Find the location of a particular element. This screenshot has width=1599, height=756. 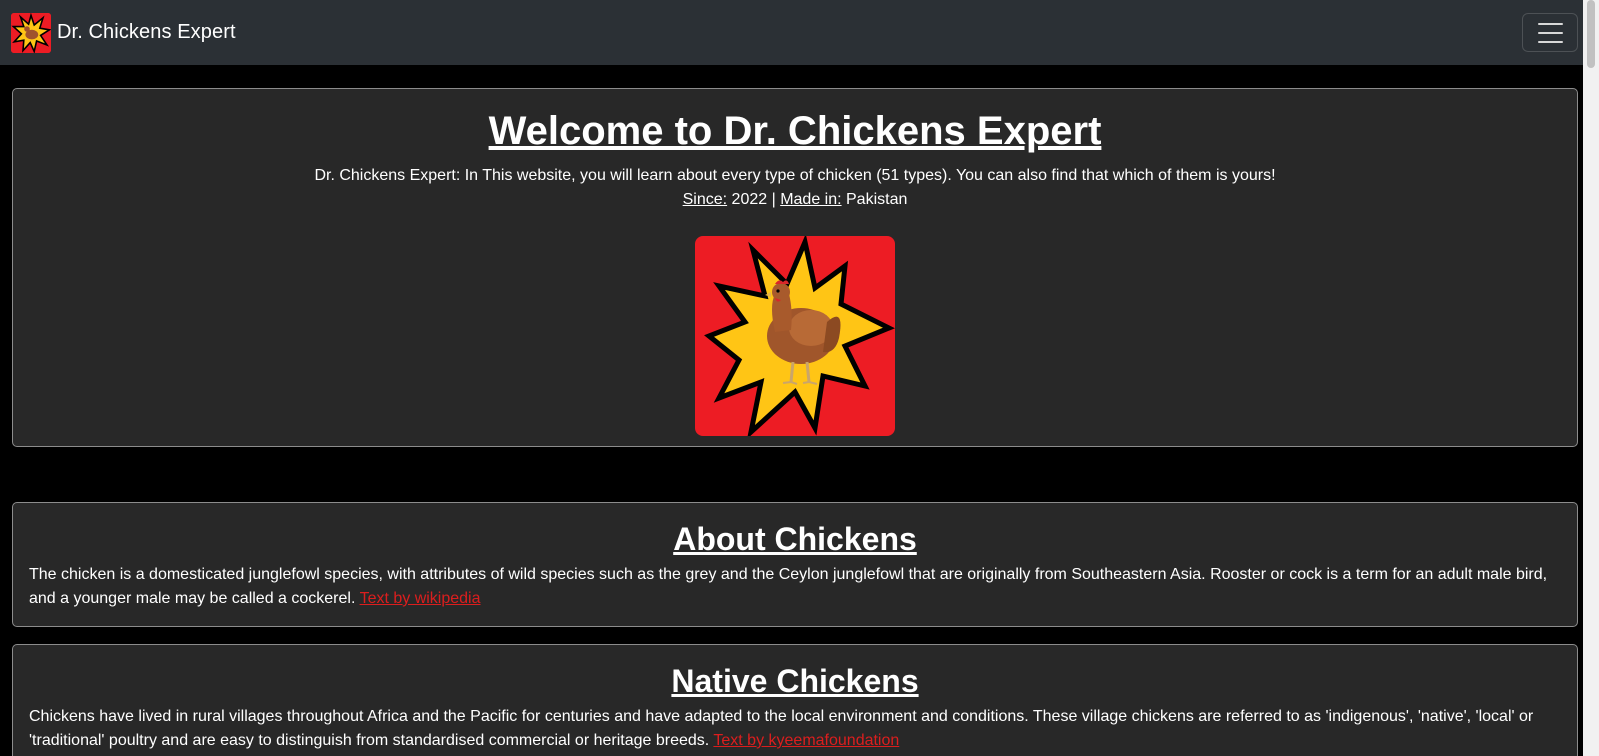

about-chickens-title: About Chickens is located at coordinates (795, 539).